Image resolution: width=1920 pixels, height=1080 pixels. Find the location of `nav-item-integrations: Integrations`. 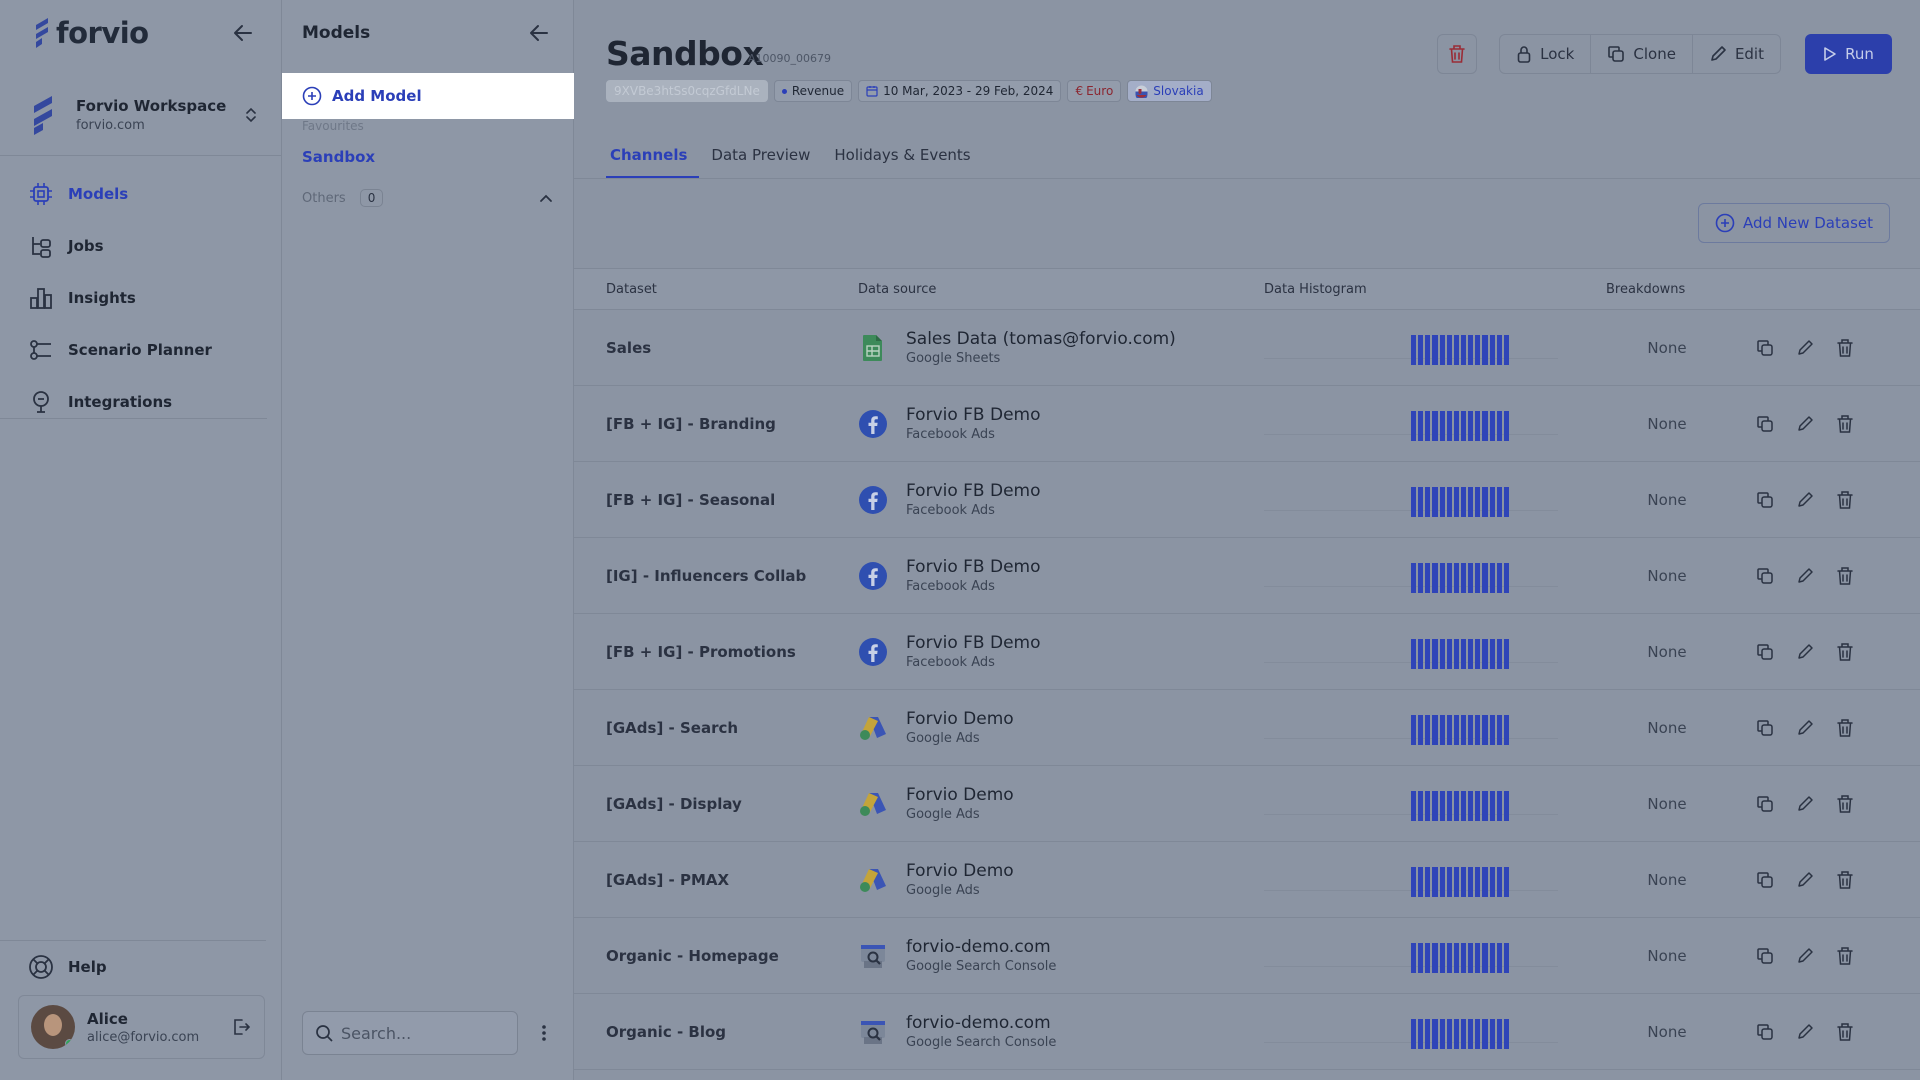

nav-item-integrations: Integrations is located at coordinates (133, 402).